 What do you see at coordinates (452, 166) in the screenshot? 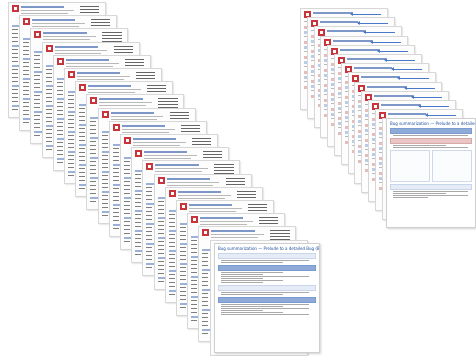
I see `front-right-col-right` at bounding box center [452, 166].